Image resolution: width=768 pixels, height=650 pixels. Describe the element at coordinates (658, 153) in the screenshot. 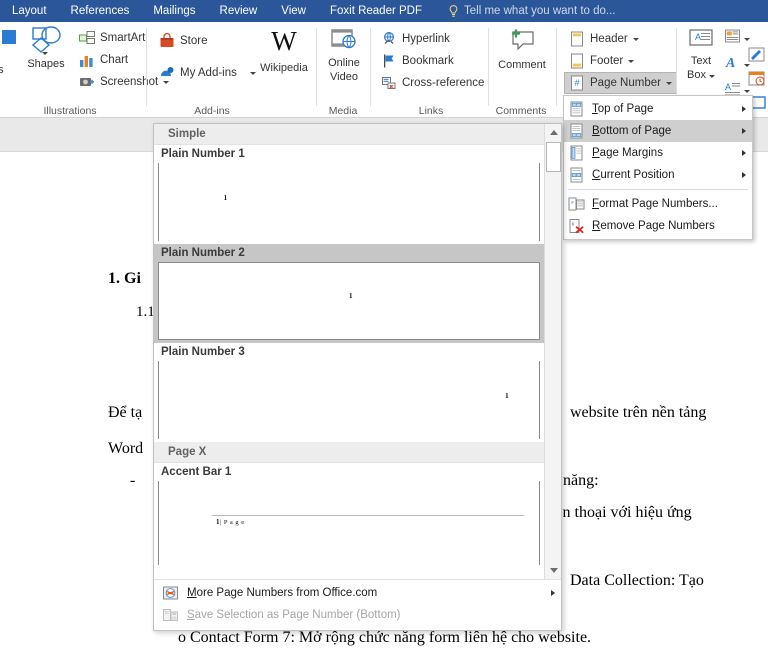

I see `menu-item-page-margins: Page Margins` at that location.